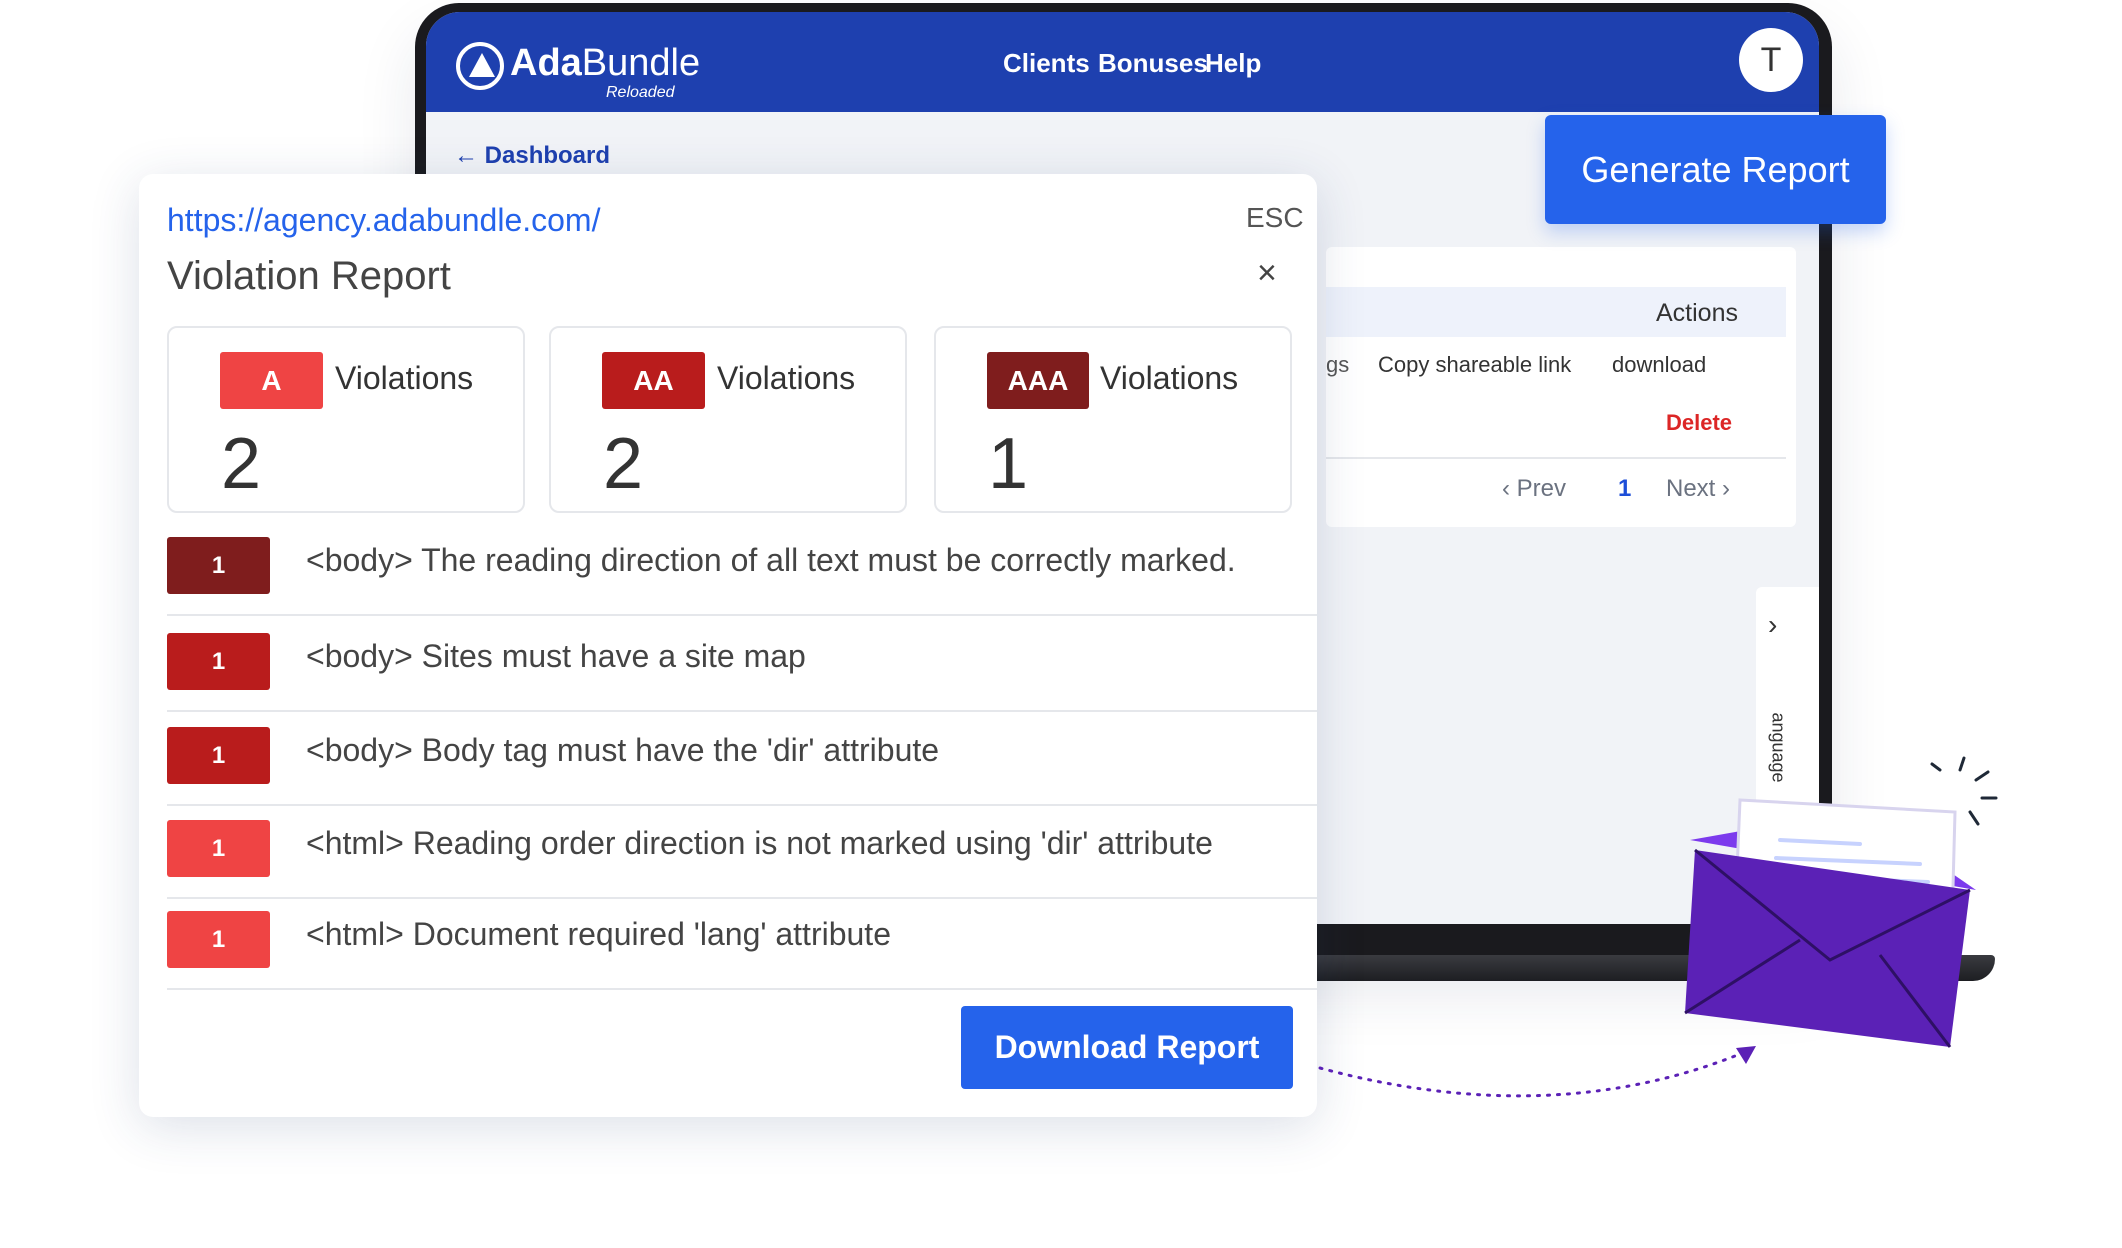  I want to click on violation-row: 1 <body> Sites must have a site map, so click(742, 665).